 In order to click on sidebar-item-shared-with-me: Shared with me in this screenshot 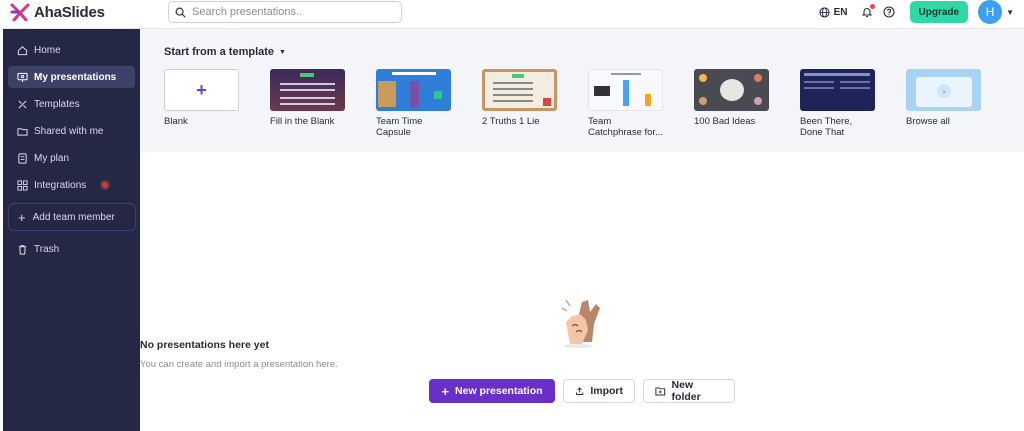, I will do `click(71, 131)`.